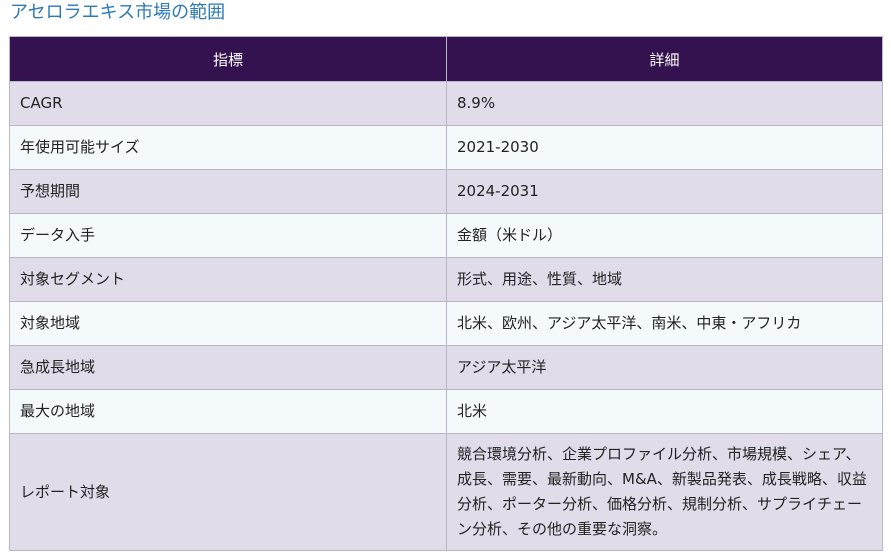 Image resolution: width=891 pixels, height=558 pixels. I want to click on metric-cell: 最大の地域, so click(228, 411).